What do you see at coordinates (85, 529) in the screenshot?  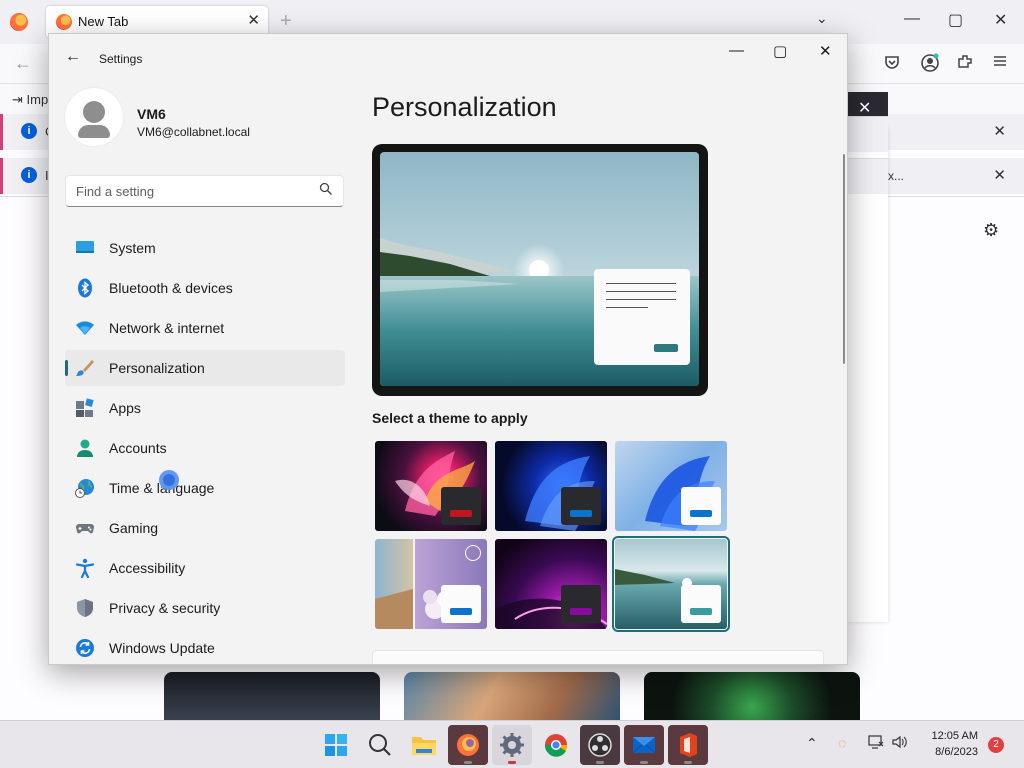 I see `gamepad-icon` at bounding box center [85, 529].